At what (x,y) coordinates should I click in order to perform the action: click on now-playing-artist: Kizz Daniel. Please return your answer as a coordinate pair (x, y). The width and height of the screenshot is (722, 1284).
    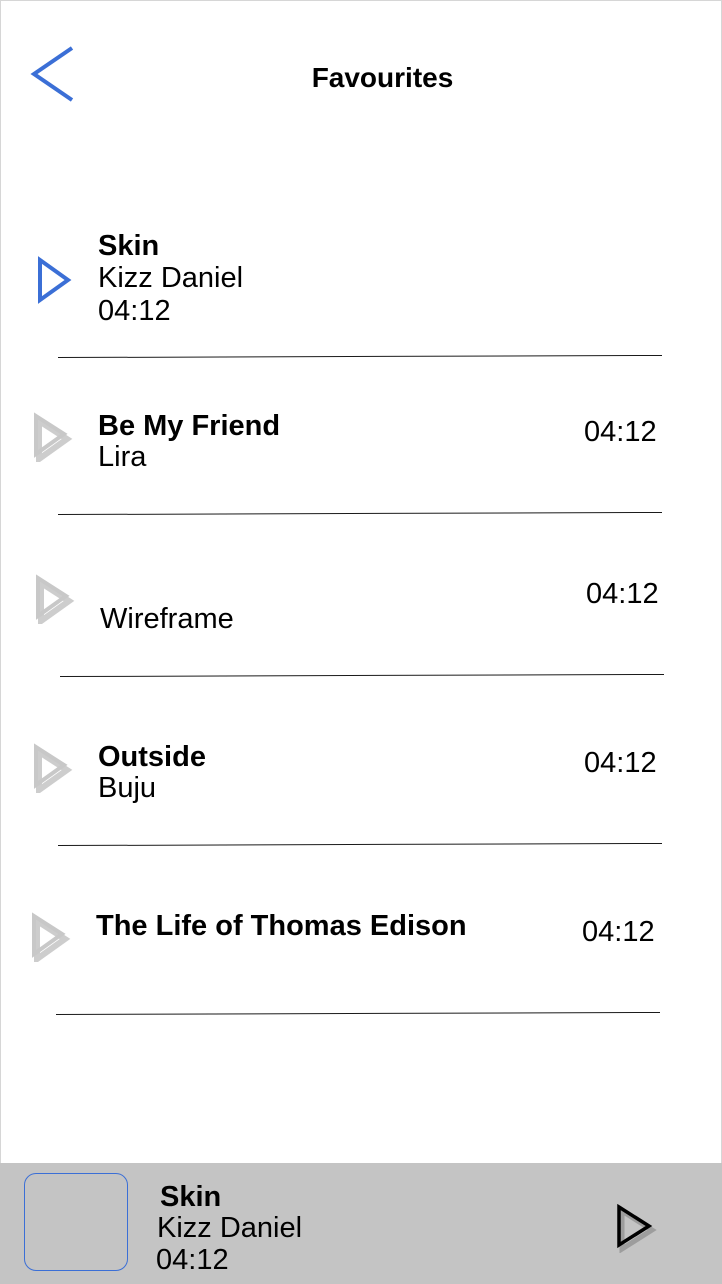
    Looking at the image, I should click on (230, 1228).